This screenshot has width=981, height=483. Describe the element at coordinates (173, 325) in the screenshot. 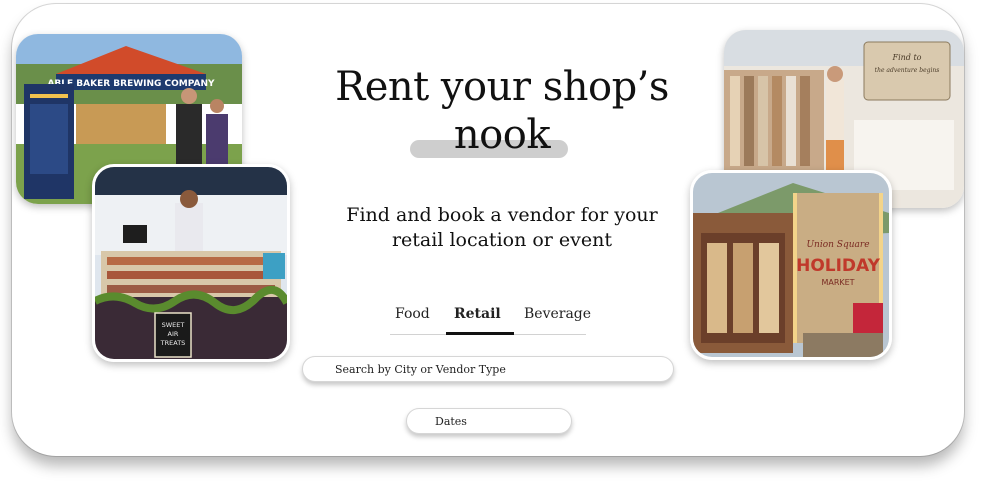

I see `bakery-sign-line-1: SWEET` at that location.